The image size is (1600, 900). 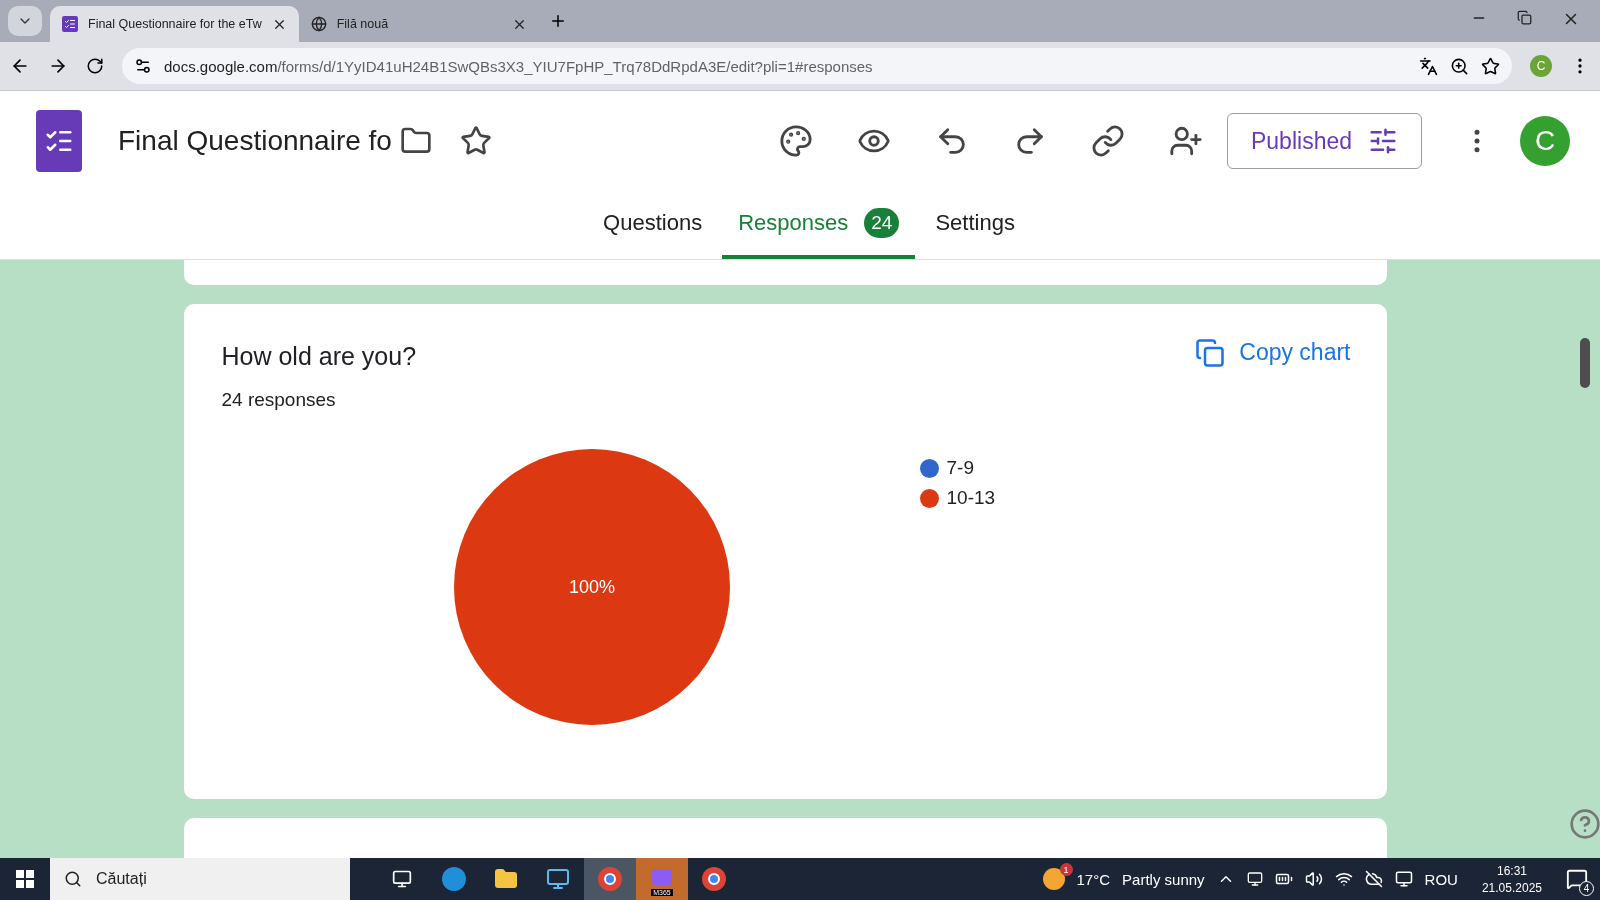 I want to click on address-bar: docs.google.com/forms/d/1YyID41uH24B1SwQBs3X3_YIU7FpHP_Trq78DdRpdA3E/edit?pli=1#responses, so click(x=817, y=66).